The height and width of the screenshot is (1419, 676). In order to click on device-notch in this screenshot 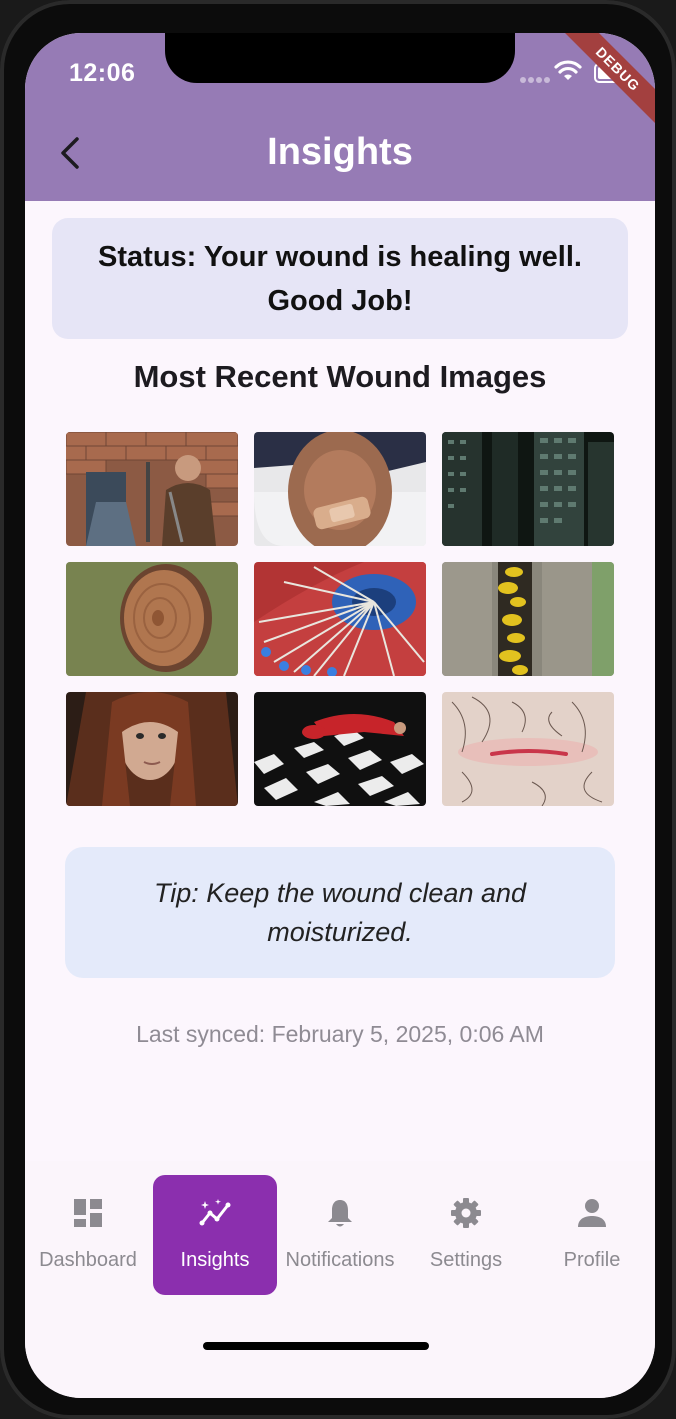, I will do `click(340, 58)`.